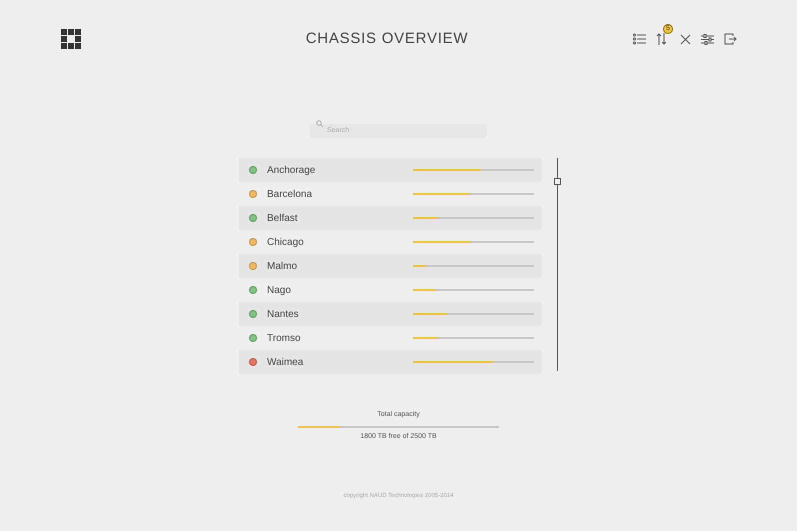 Image resolution: width=797 pixels, height=531 pixels. Describe the element at coordinates (390, 362) in the screenshot. I see `location-row: Waimea` at that location.